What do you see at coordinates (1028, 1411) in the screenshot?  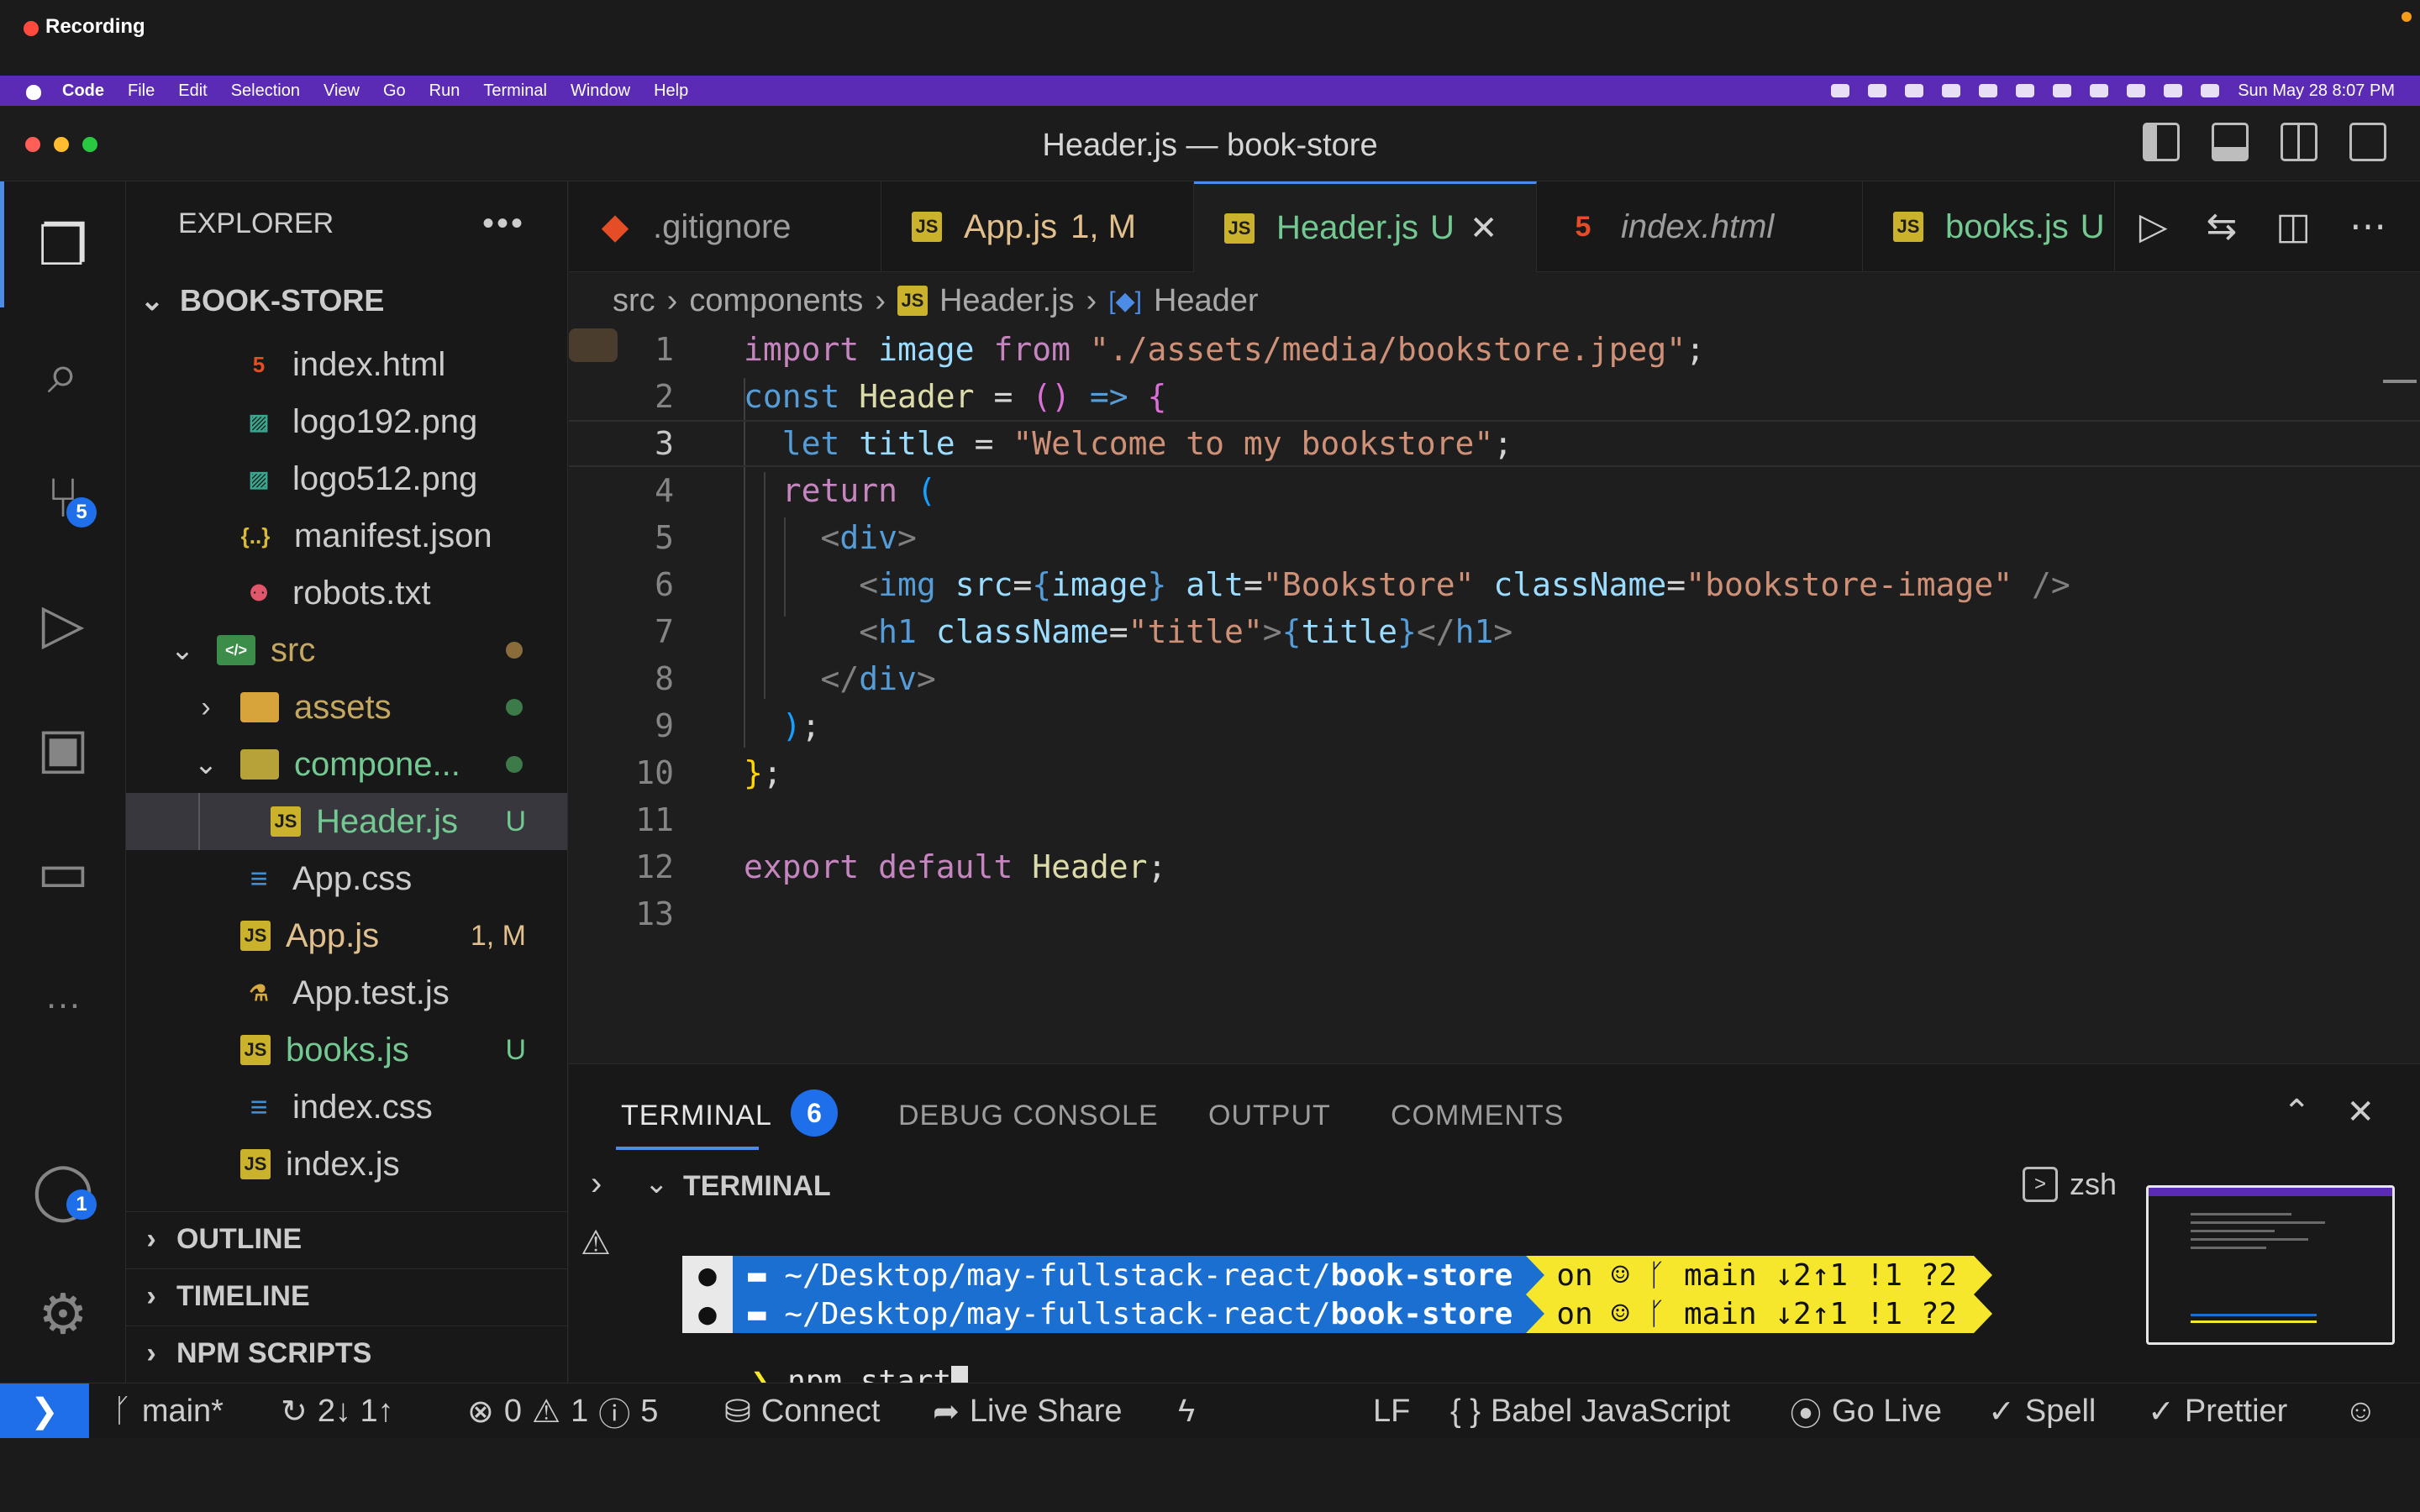 I see `status-live-share: ➦ Live Share` at bounding box center [1028, 1411].